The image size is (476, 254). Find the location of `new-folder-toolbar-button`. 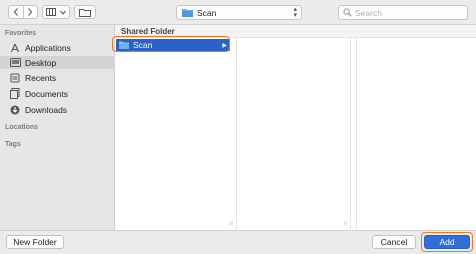

new-folder-toolbar-button is located at coordinates (85, 12).